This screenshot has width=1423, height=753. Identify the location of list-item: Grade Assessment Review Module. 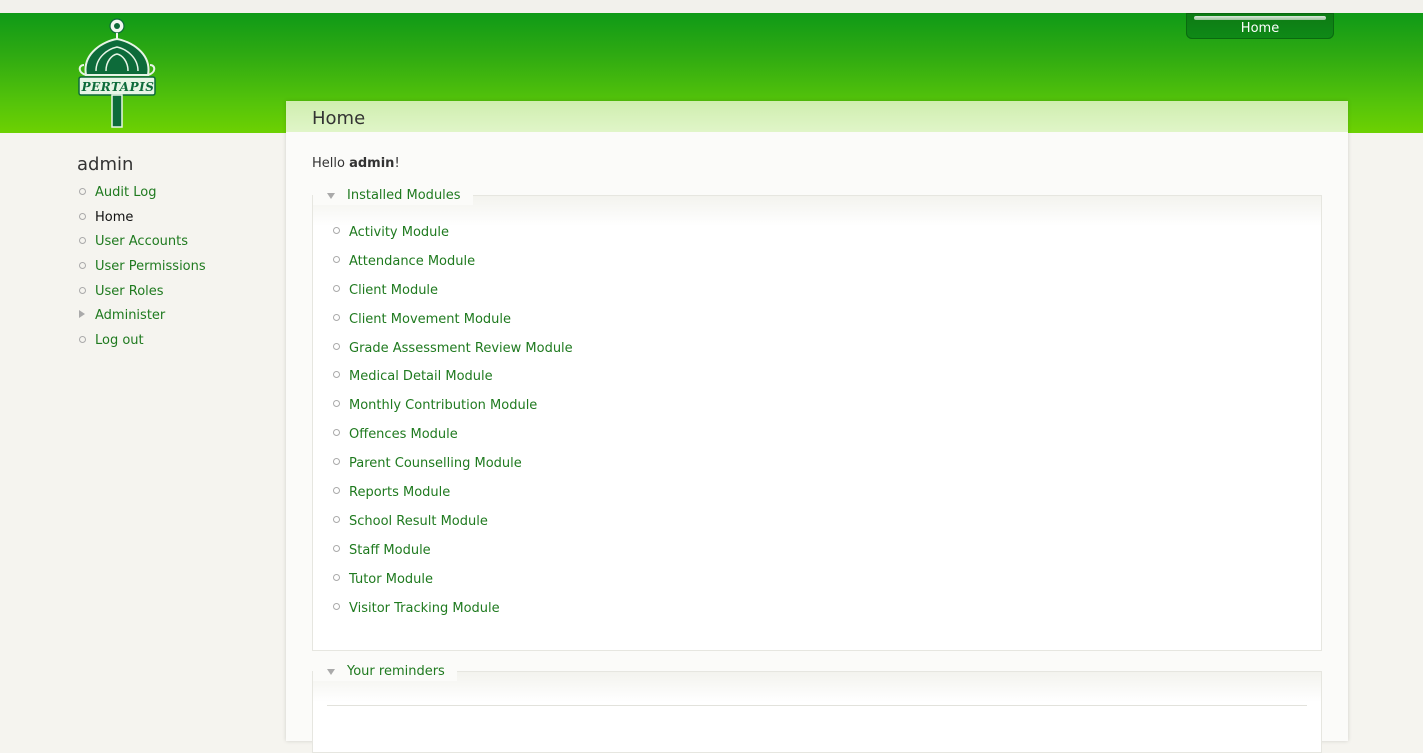
(453, 354).